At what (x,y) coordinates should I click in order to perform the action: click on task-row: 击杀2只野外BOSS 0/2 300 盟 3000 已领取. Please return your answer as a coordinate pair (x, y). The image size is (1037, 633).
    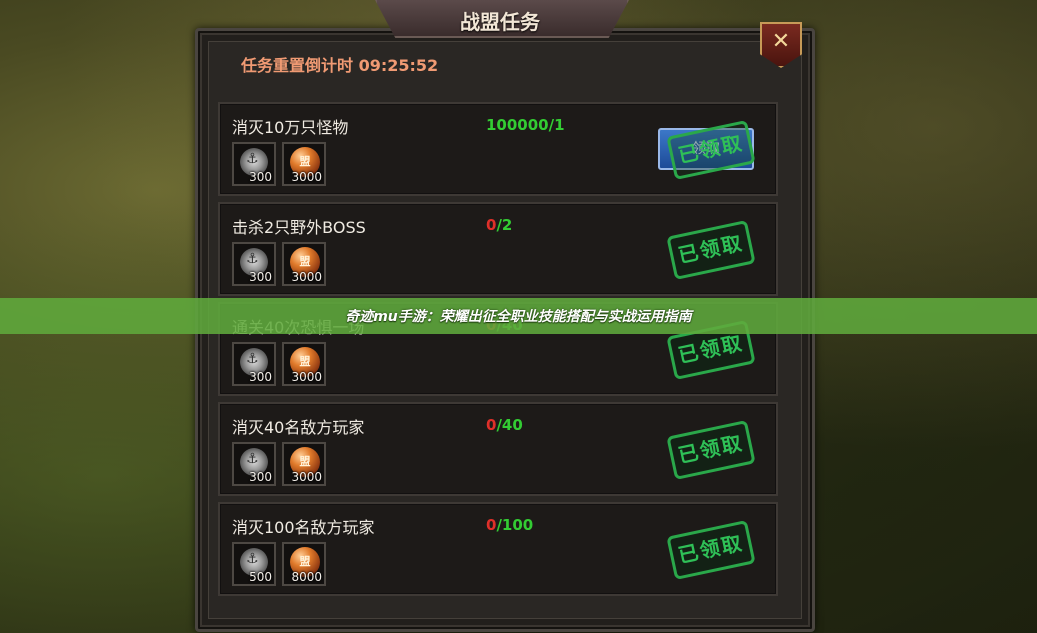
    Looking at the image, I should click on (498, 249).